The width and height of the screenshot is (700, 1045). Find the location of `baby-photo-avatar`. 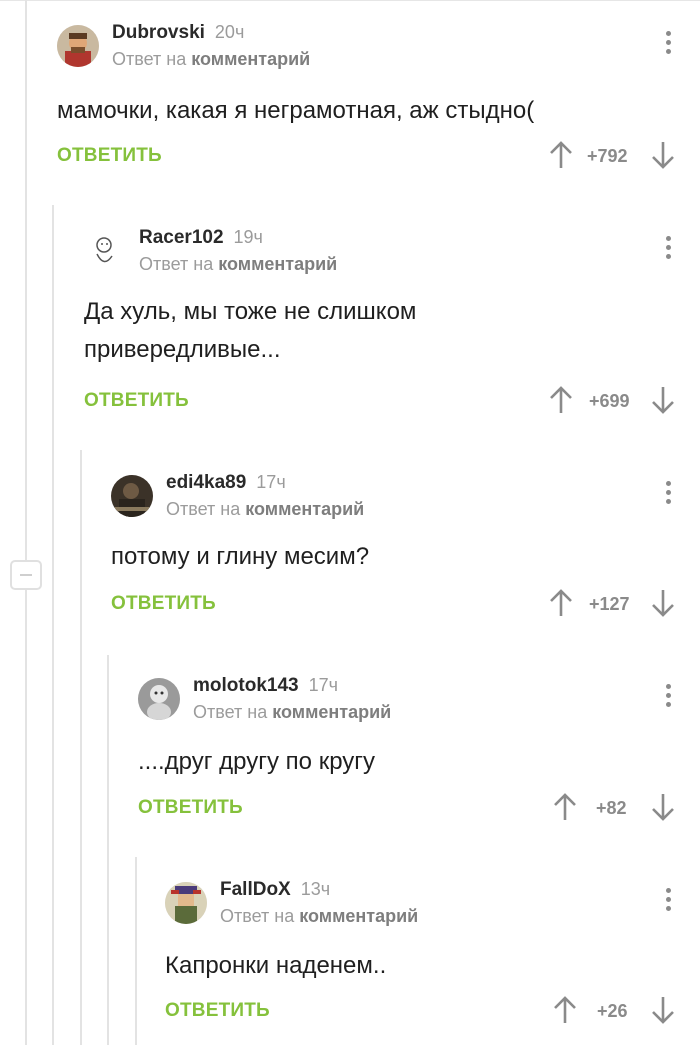

baby-photo-avatar is located at coordinates (159, 699).